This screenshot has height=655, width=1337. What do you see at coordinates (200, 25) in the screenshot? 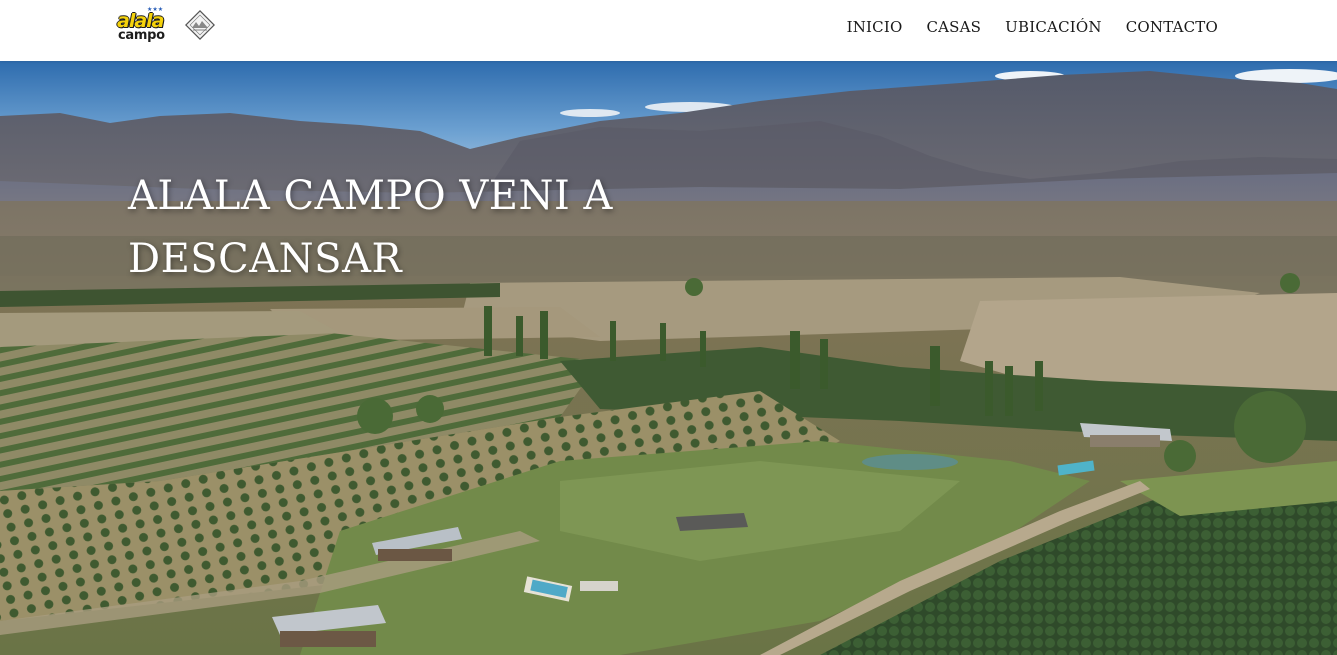
I see `diamond-badge-icon` at bounding box center [200, 25].